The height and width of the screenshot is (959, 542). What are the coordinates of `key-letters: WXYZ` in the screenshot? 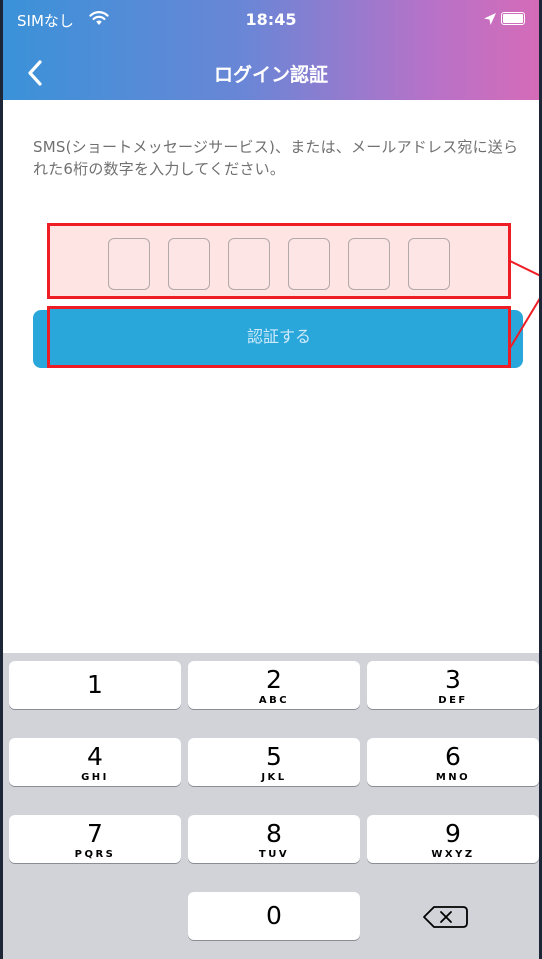 It's located at (453, 854).